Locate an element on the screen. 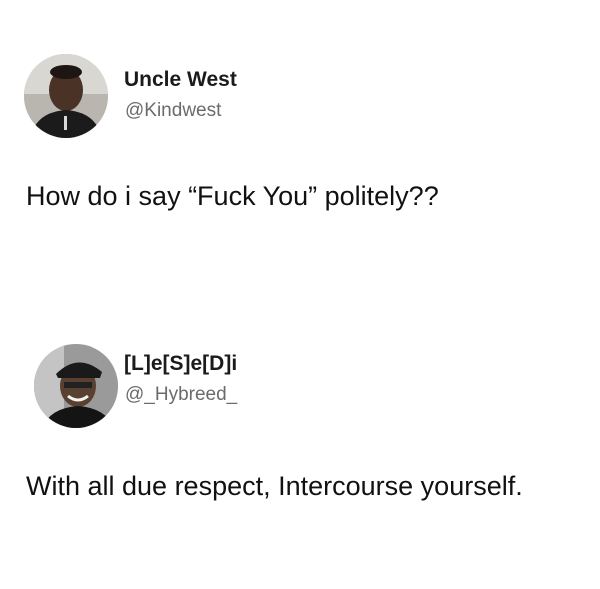 This screenshot has height=589, width=600. tweet-text: How do i say “Fuck You” politely?? is located at coordinates (232, 196).